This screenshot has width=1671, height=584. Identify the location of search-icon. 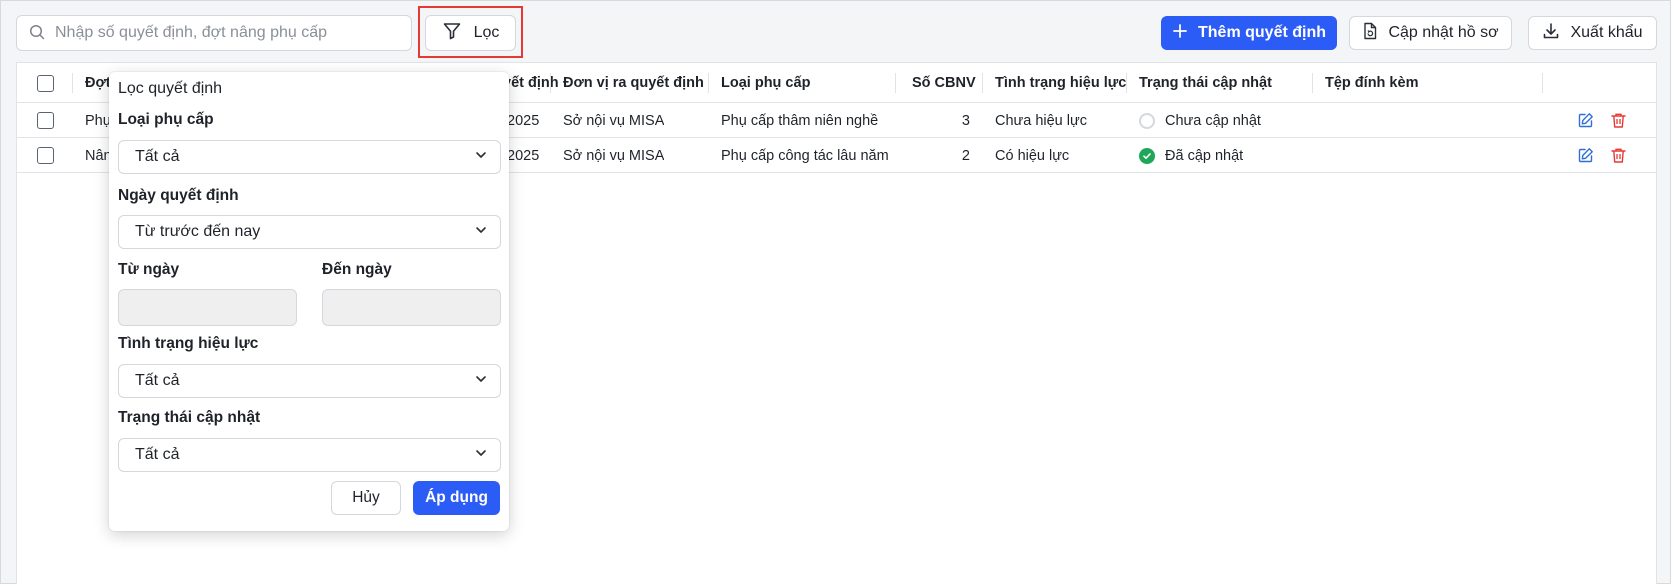
(37, 33).